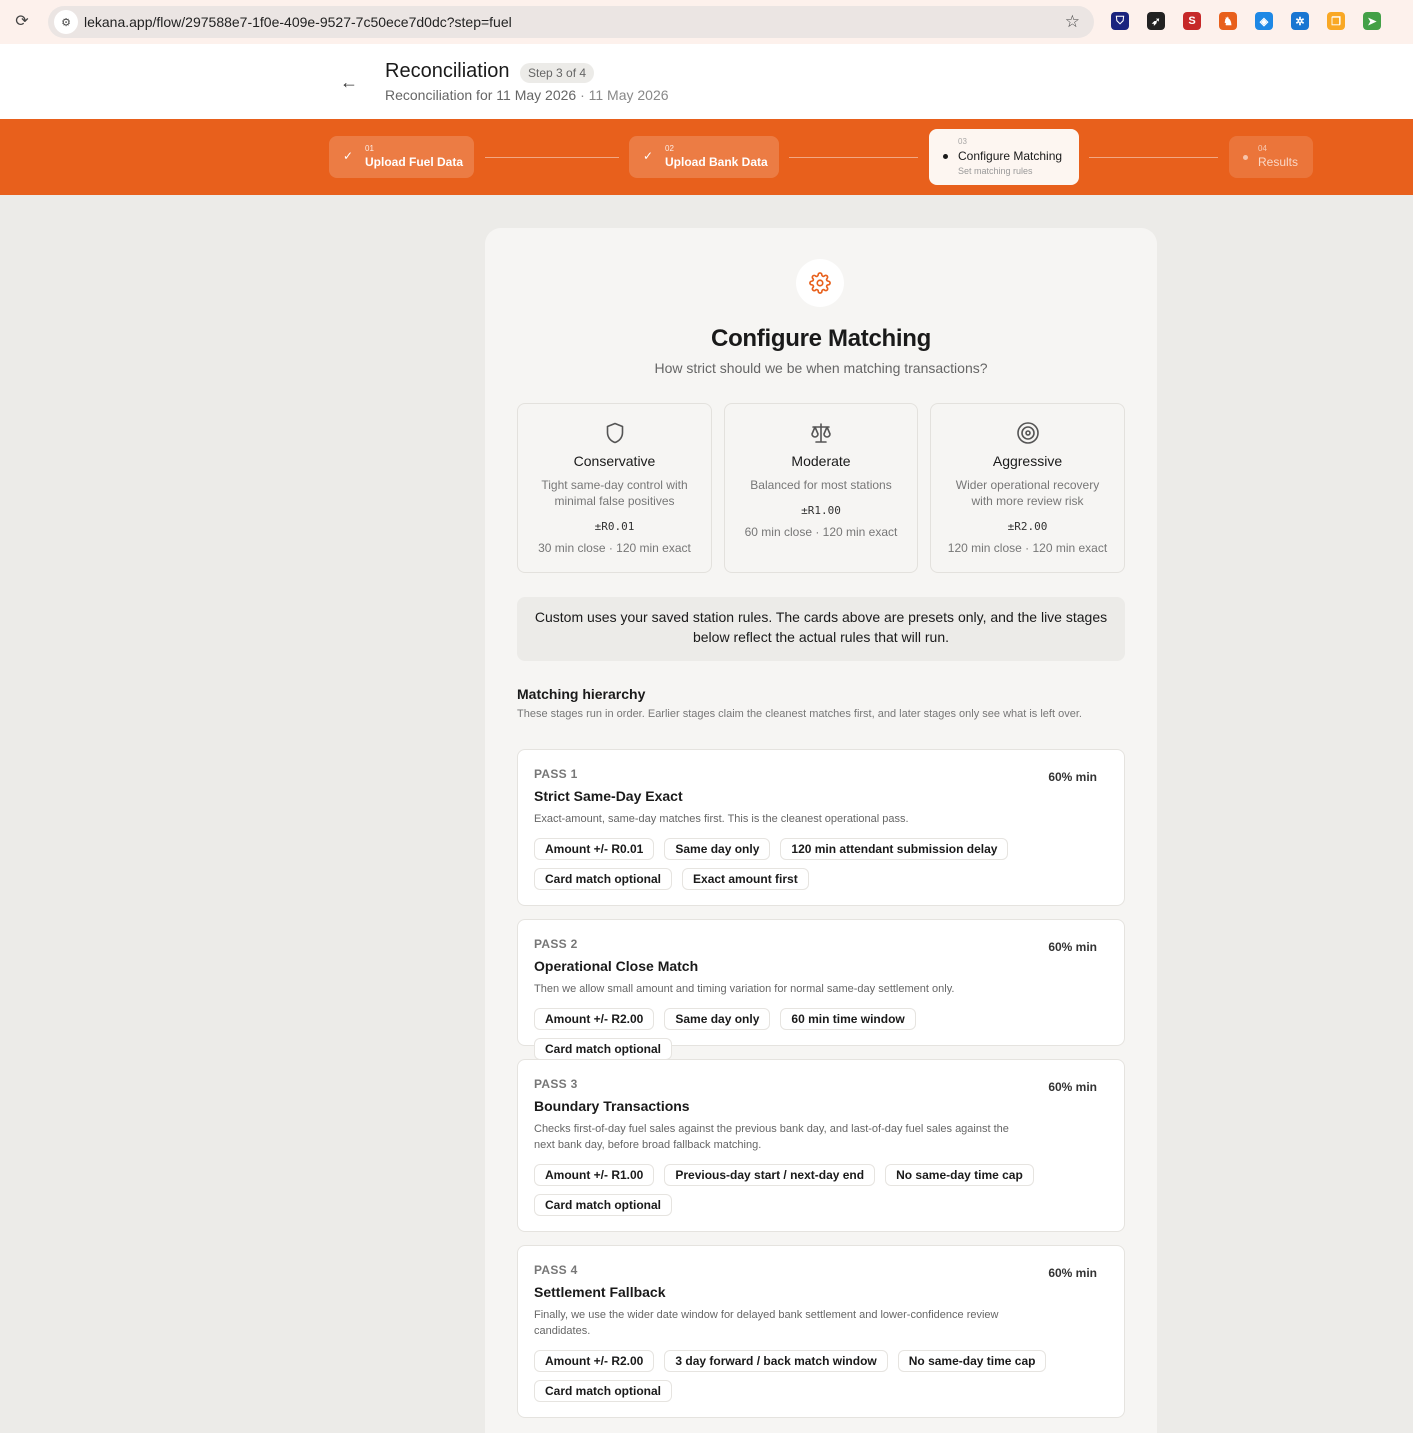 Image resolution: width=1413 pixels, height=1433 pixels. I want to click on rule-tag: 120 min attendant submission delay, so click(894, 849).